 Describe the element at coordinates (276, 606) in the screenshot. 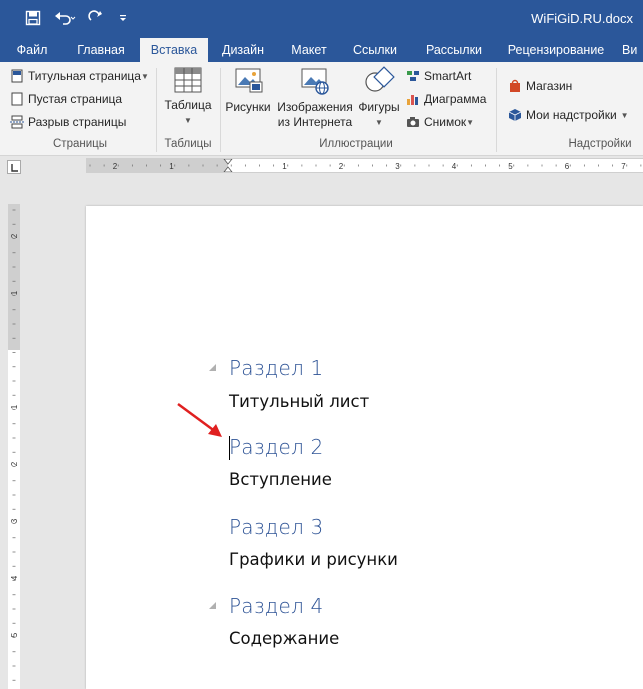

I see `section-heading: Раздел 4` at that location.